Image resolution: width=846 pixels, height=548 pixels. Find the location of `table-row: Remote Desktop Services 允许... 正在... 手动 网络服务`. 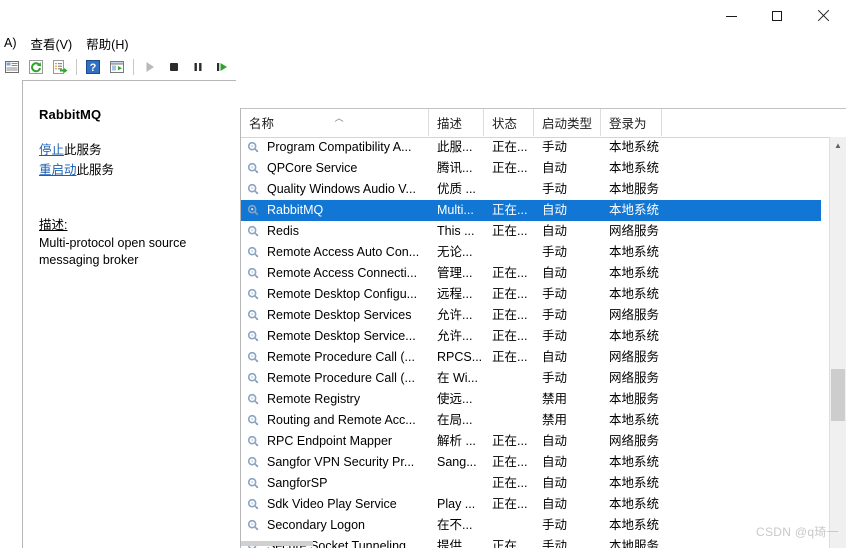

table-row: Remote Desktop Services 允许... 正在... 手动 网络服务 is located at coordinates (531, 315).